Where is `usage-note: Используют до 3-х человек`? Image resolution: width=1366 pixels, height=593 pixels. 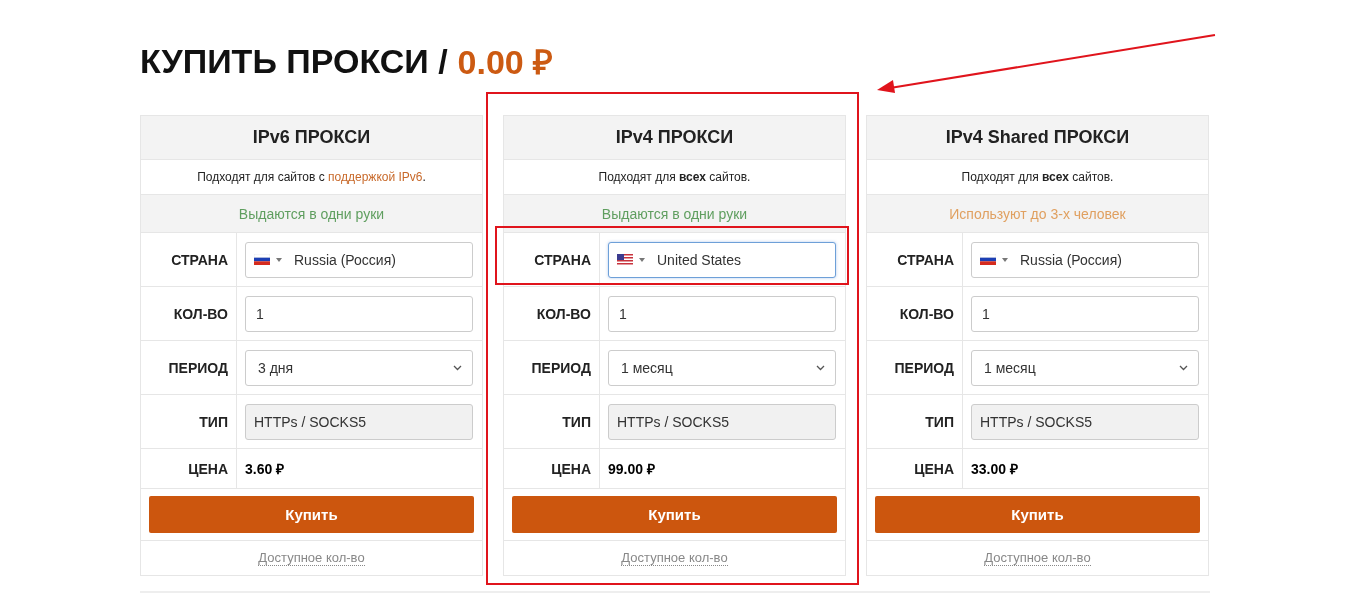 usage-note: Используют до 3-х человек is located at coordinates (1037, 213).